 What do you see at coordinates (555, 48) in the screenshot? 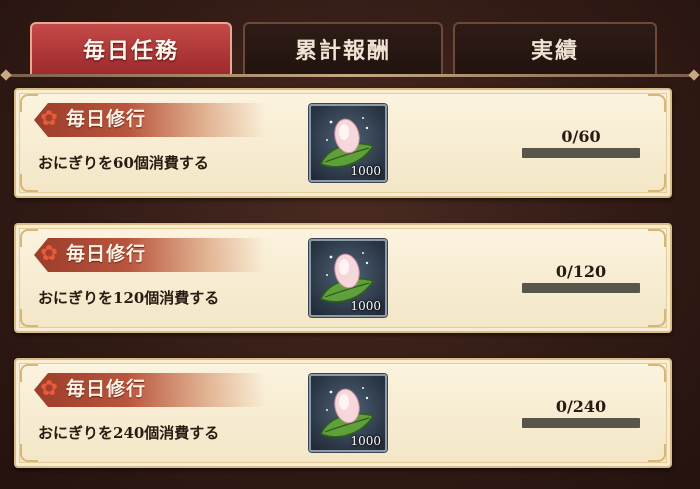
I see `tab-achievements: 実績` at bounding box center [555, 48].